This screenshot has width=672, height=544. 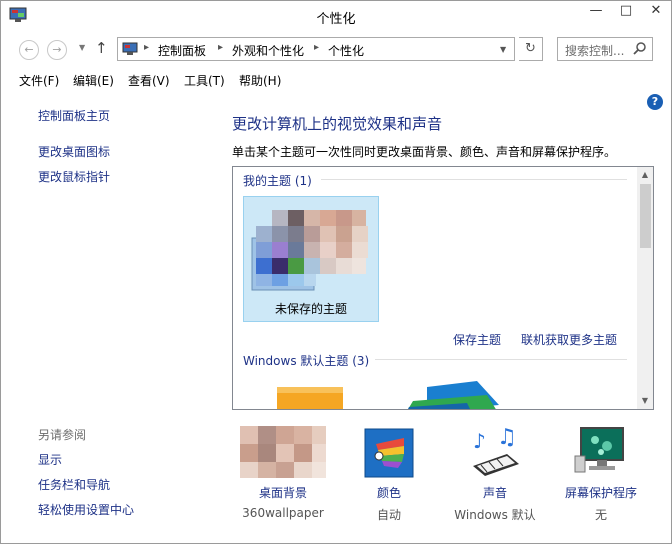 I want to click on breadcrumb-appearance: 外观和个性化, so click(x=268, y=50).